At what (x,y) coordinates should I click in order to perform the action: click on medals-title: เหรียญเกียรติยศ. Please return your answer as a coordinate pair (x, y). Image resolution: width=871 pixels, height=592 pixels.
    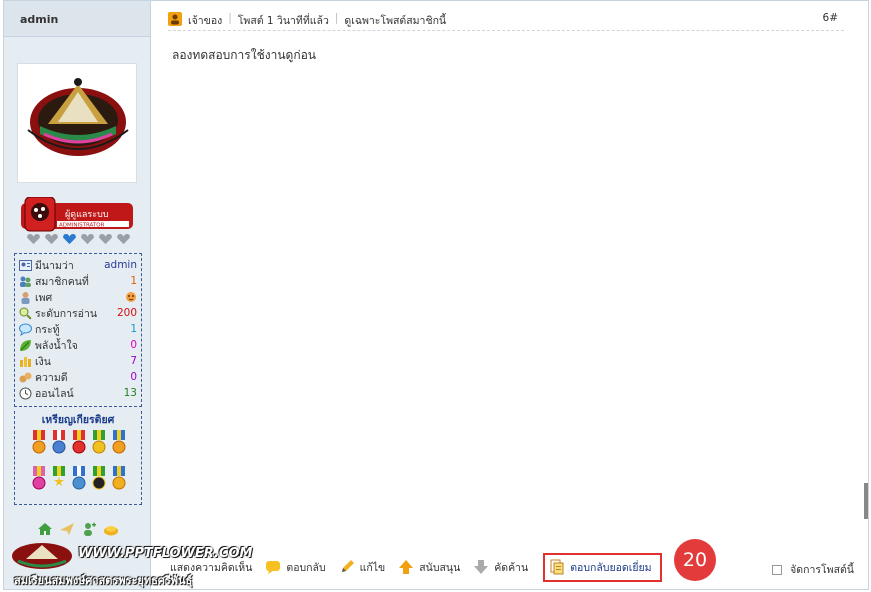
    Looking at the image, I should click on (78, 419).